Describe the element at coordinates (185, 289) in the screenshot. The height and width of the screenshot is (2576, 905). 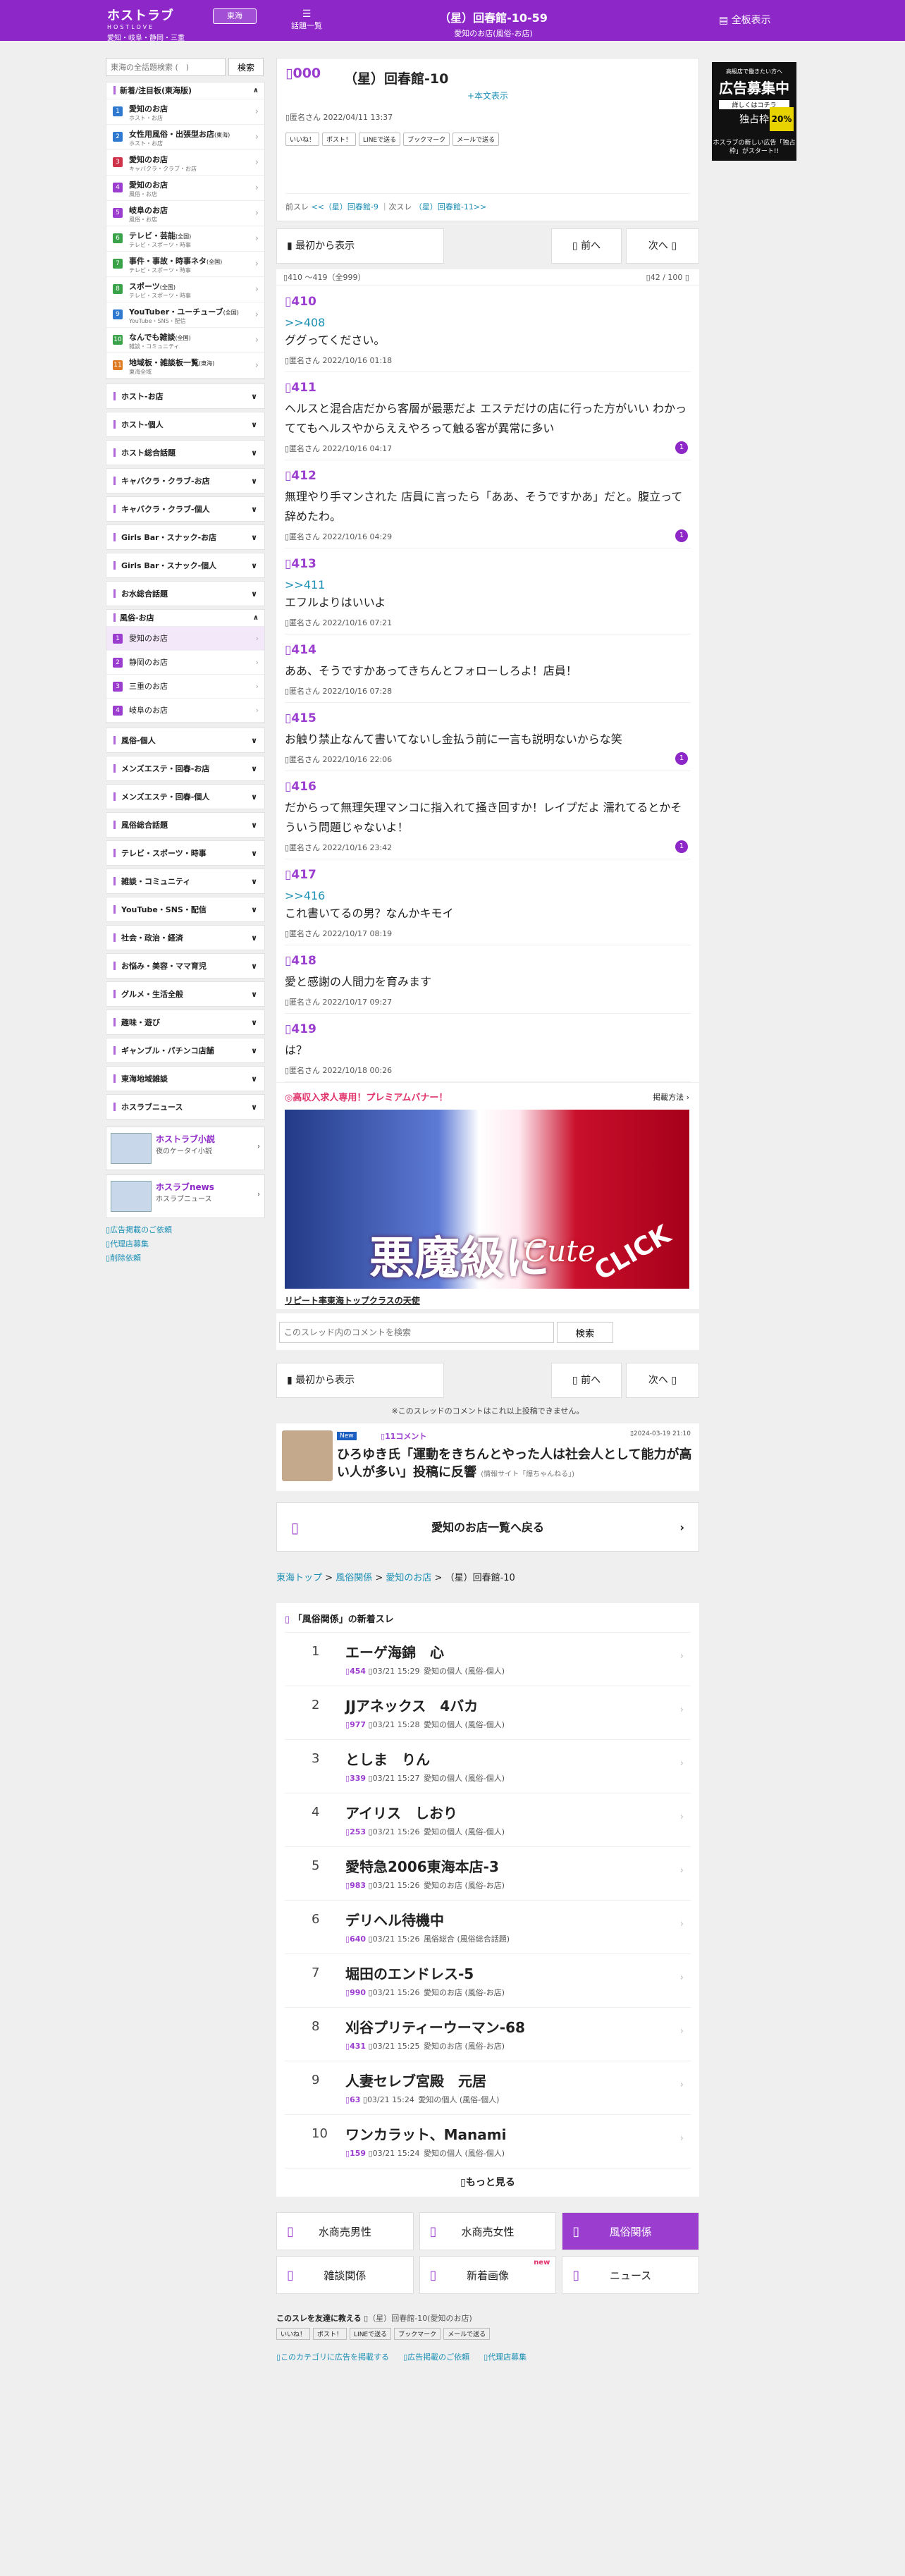
I see `sidebar-item: 8 スポーツ(全国) テレビ・スポーツ・時事 ›` at that location.